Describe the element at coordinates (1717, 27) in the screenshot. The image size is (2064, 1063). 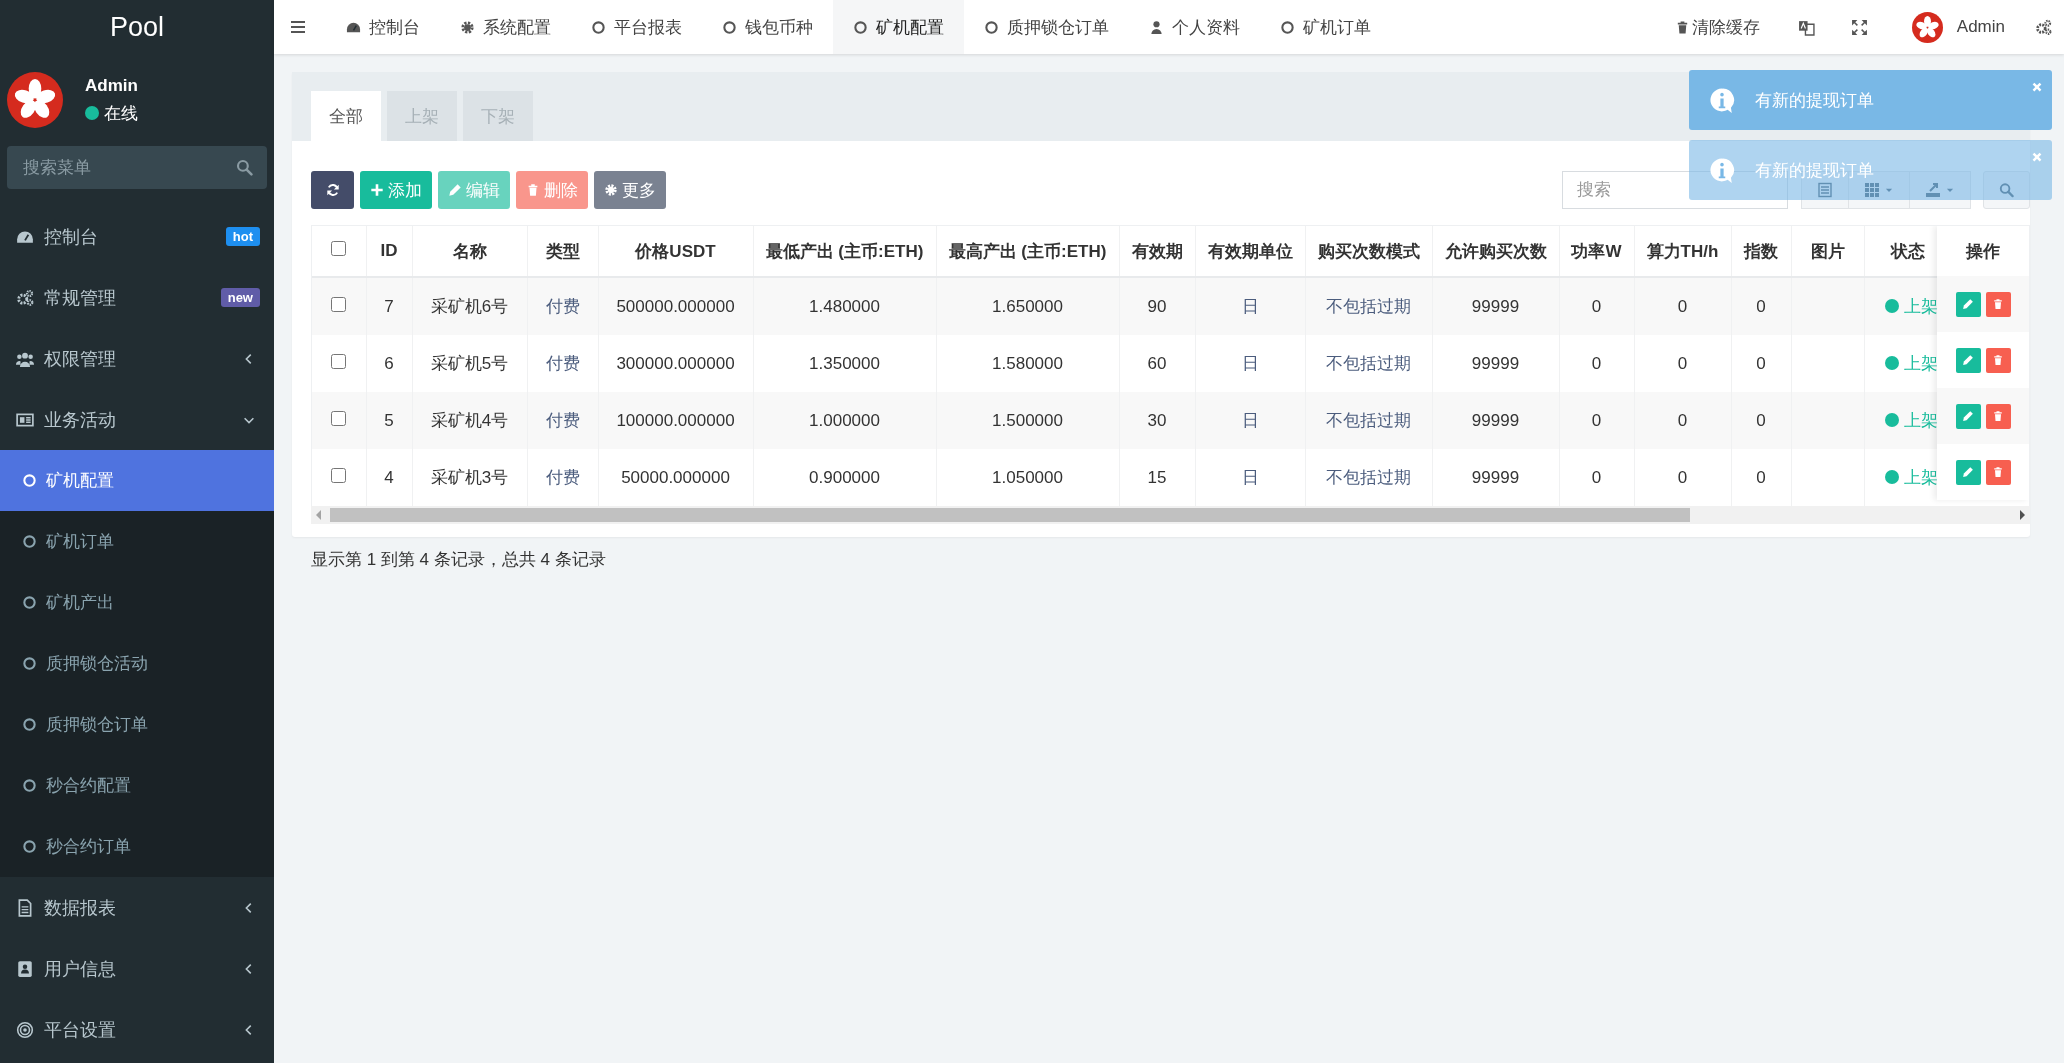
I see `clear-cache-button: 清除缓存` at that location.